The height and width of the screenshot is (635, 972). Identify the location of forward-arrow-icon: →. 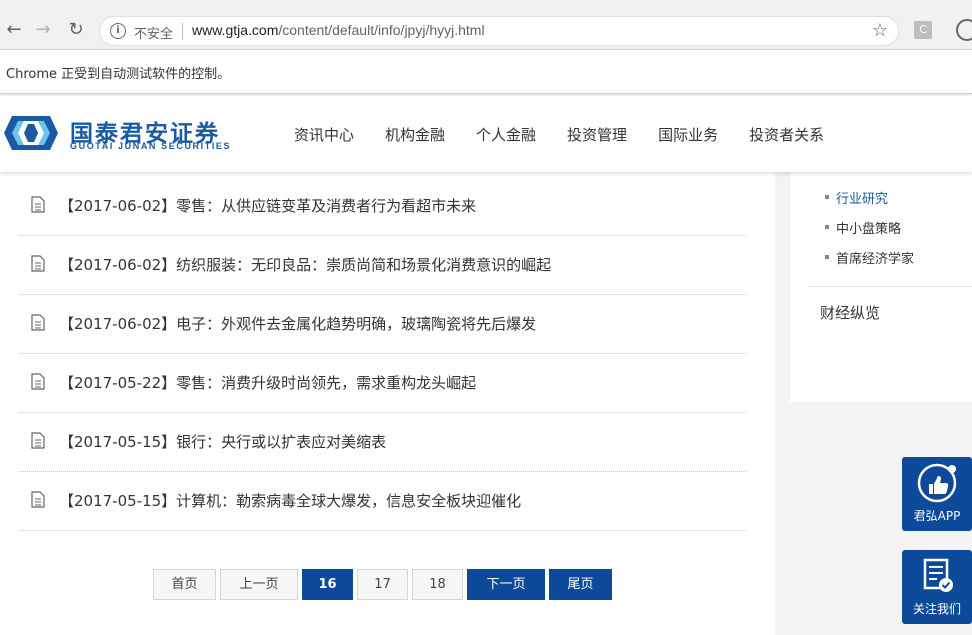
(43, 30).